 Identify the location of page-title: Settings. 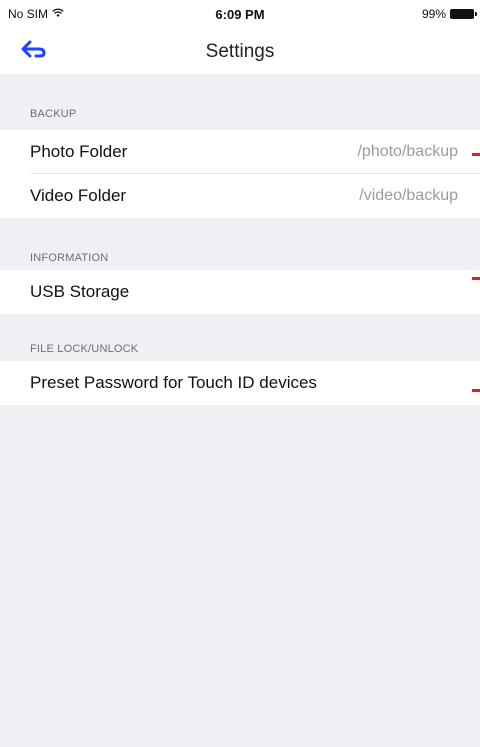
(240, 51).